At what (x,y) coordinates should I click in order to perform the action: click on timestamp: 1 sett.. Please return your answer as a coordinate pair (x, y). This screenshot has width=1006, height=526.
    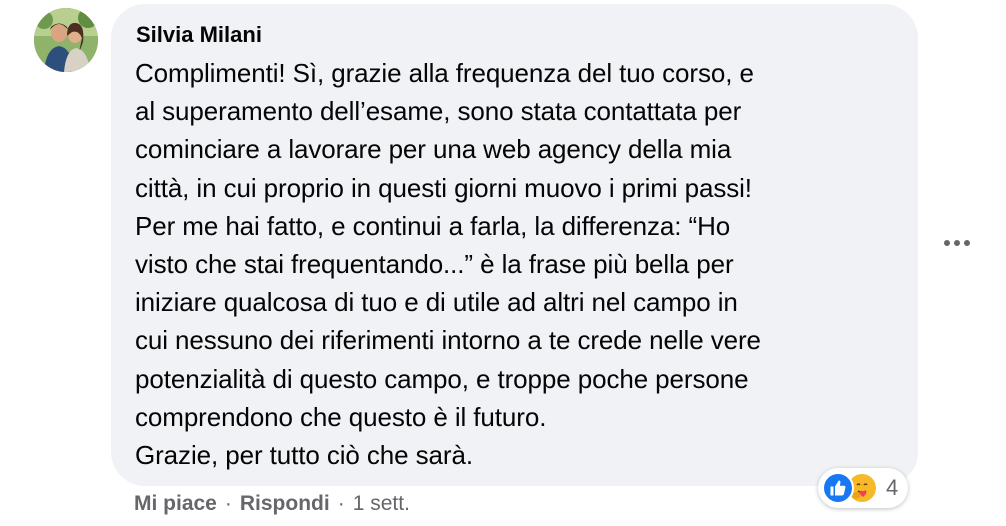
    Looking at the image, I should click on (381, 504).